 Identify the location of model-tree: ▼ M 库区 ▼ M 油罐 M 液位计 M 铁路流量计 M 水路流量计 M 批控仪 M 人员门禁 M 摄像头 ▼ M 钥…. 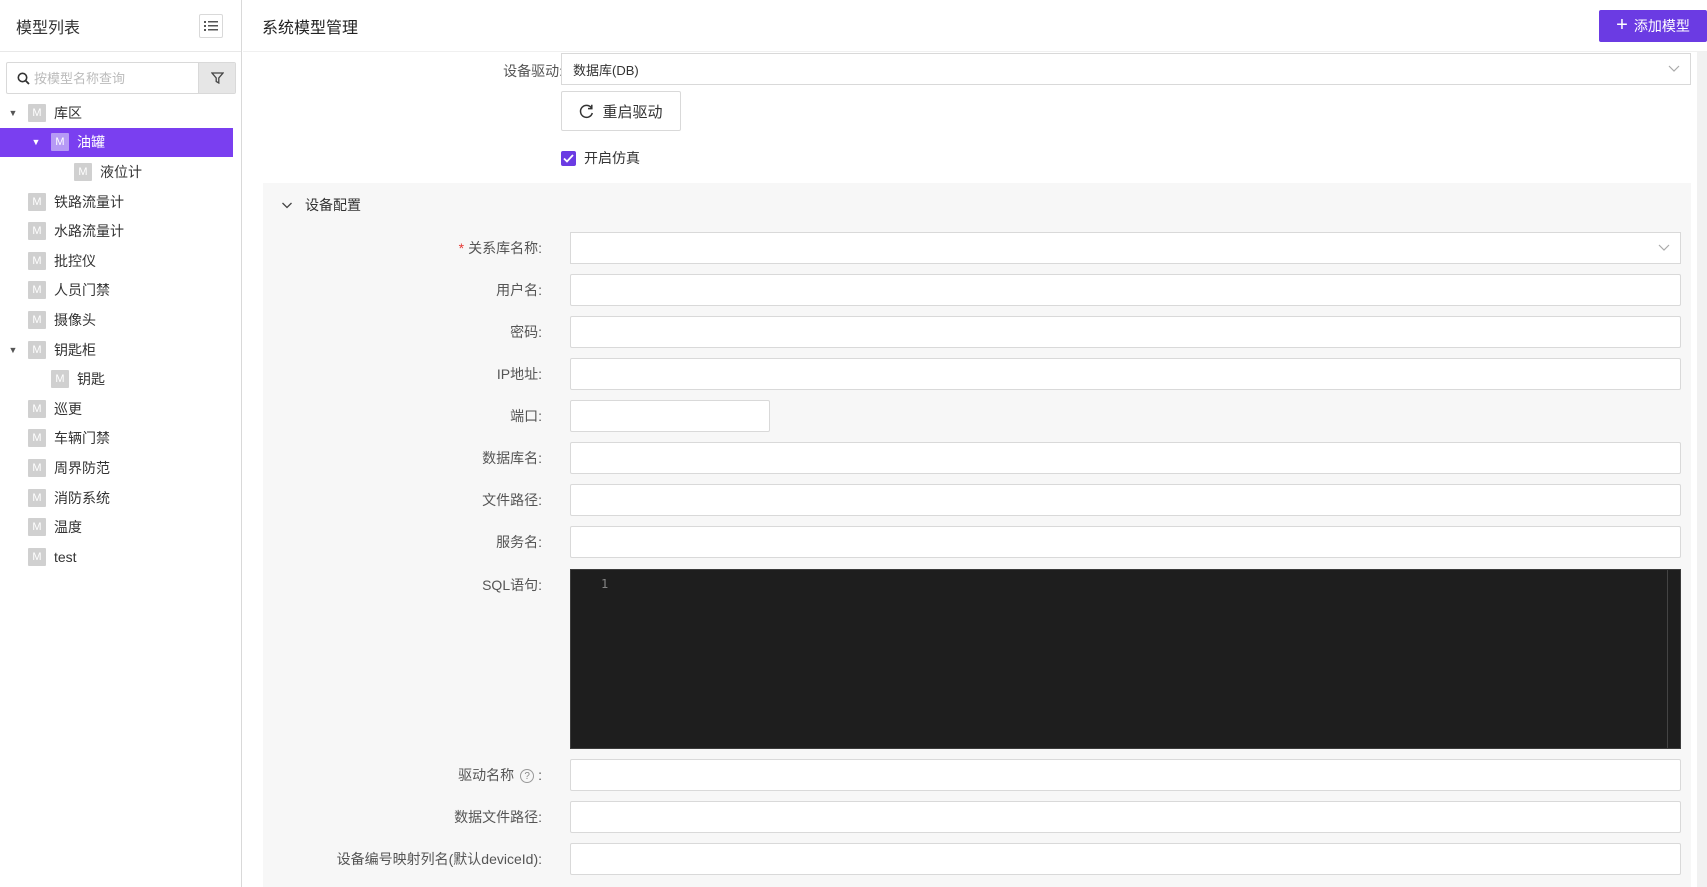
(121, 335).